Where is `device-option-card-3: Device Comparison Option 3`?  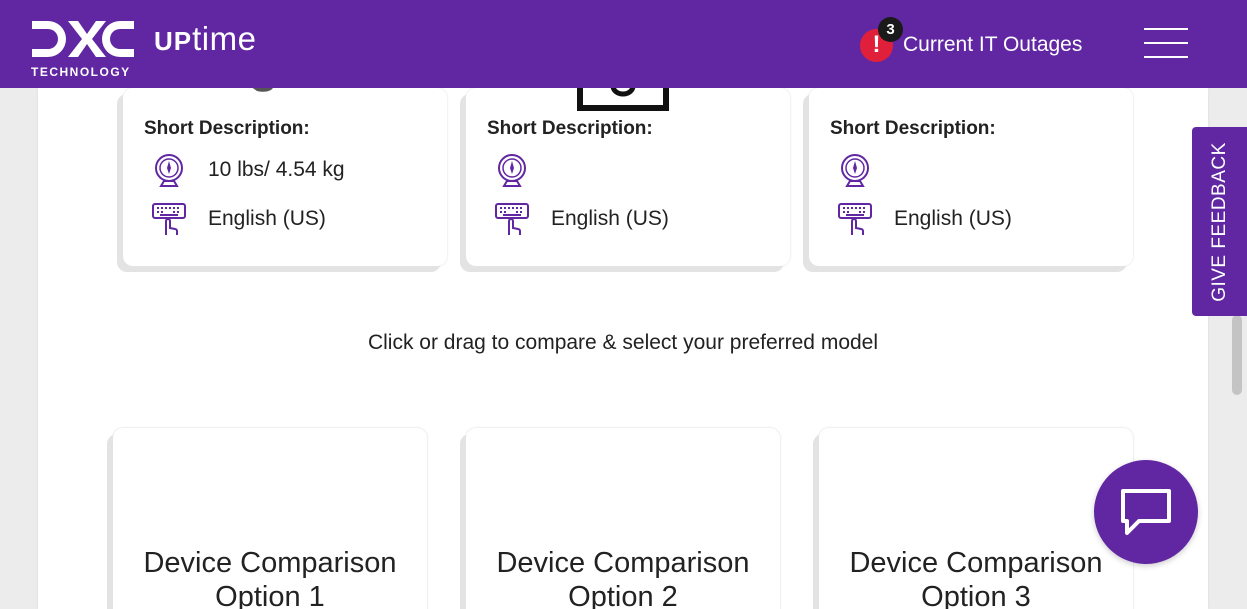 device-option-card-3: Device Comparison Option 3 is located at coordinates (976, 518).